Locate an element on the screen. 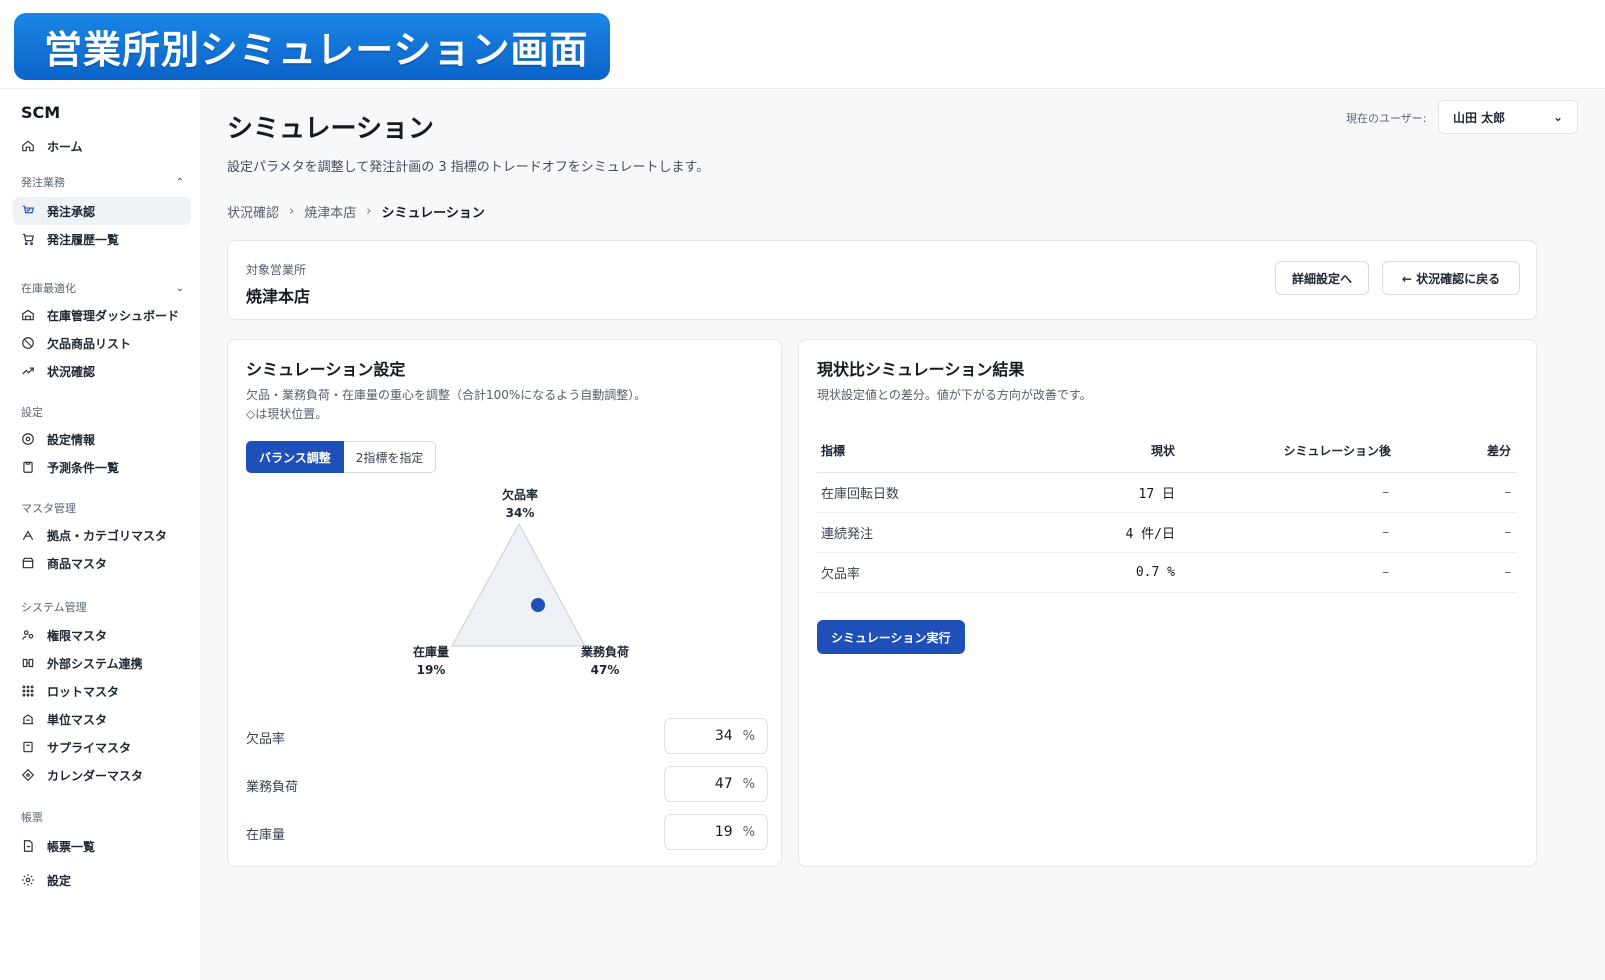  cart-check-icon is located at coordinates (28, 211).